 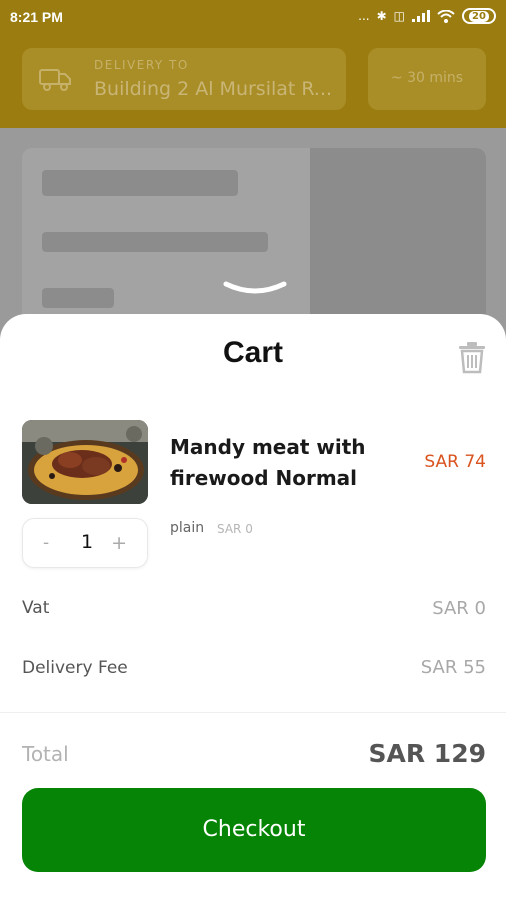 I want to click on status-icons: ... ✱ ◫ 20, so click(x=427, y=16).